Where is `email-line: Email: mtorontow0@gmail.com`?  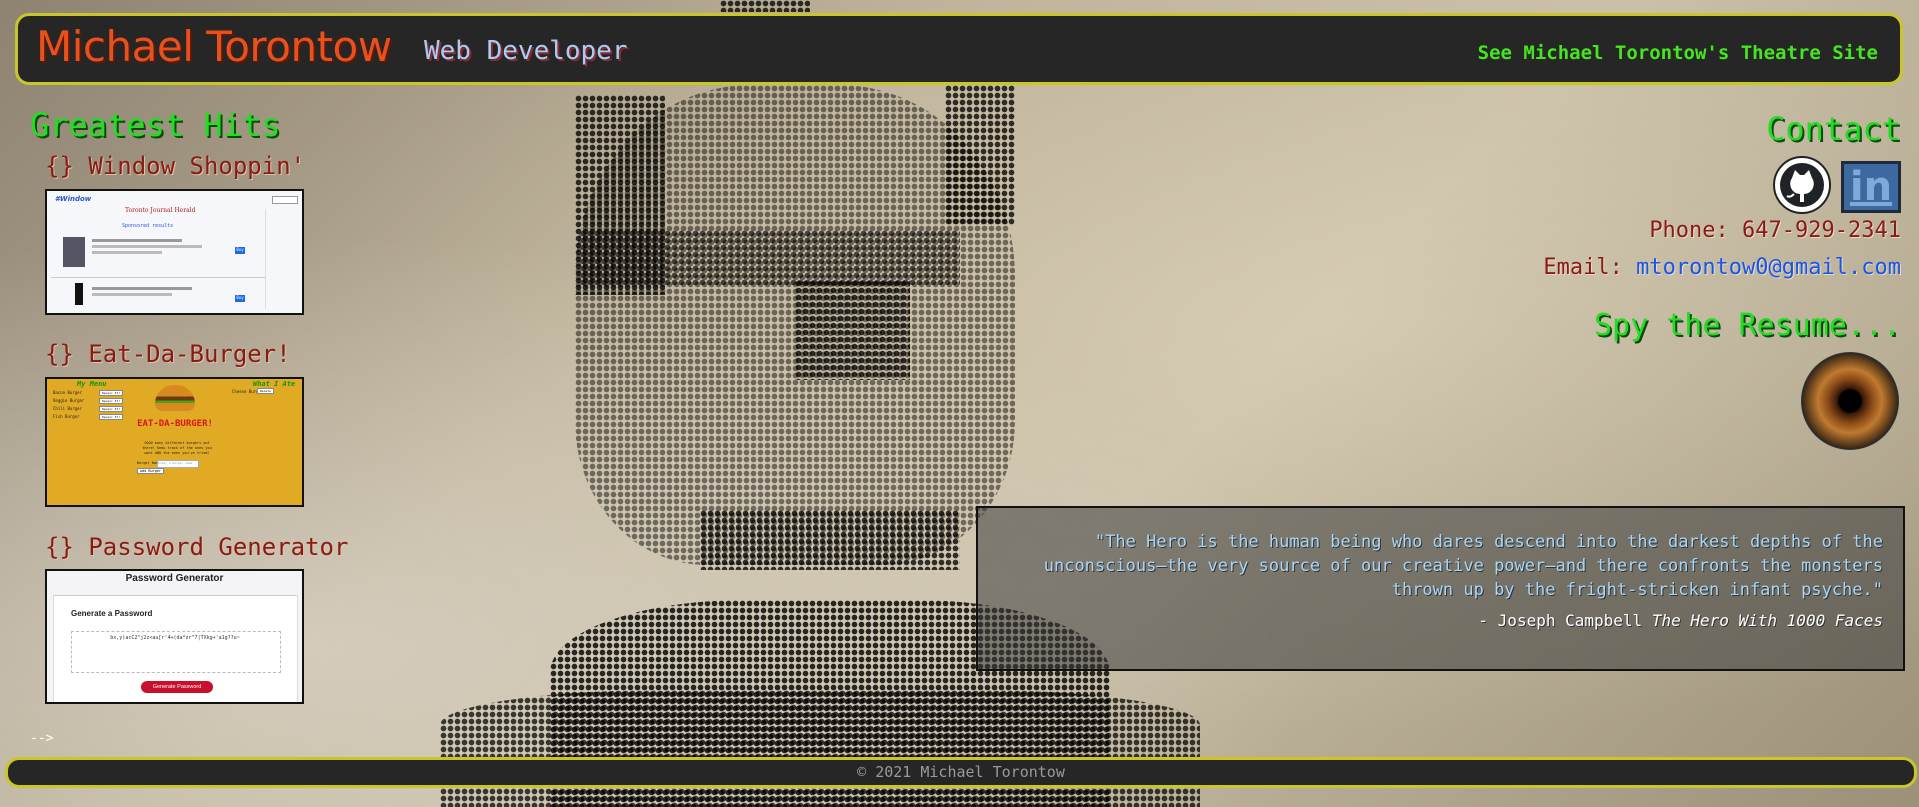
email-line: Email: mtorontow0@gmail.com is located at coordinates (1722, 267).